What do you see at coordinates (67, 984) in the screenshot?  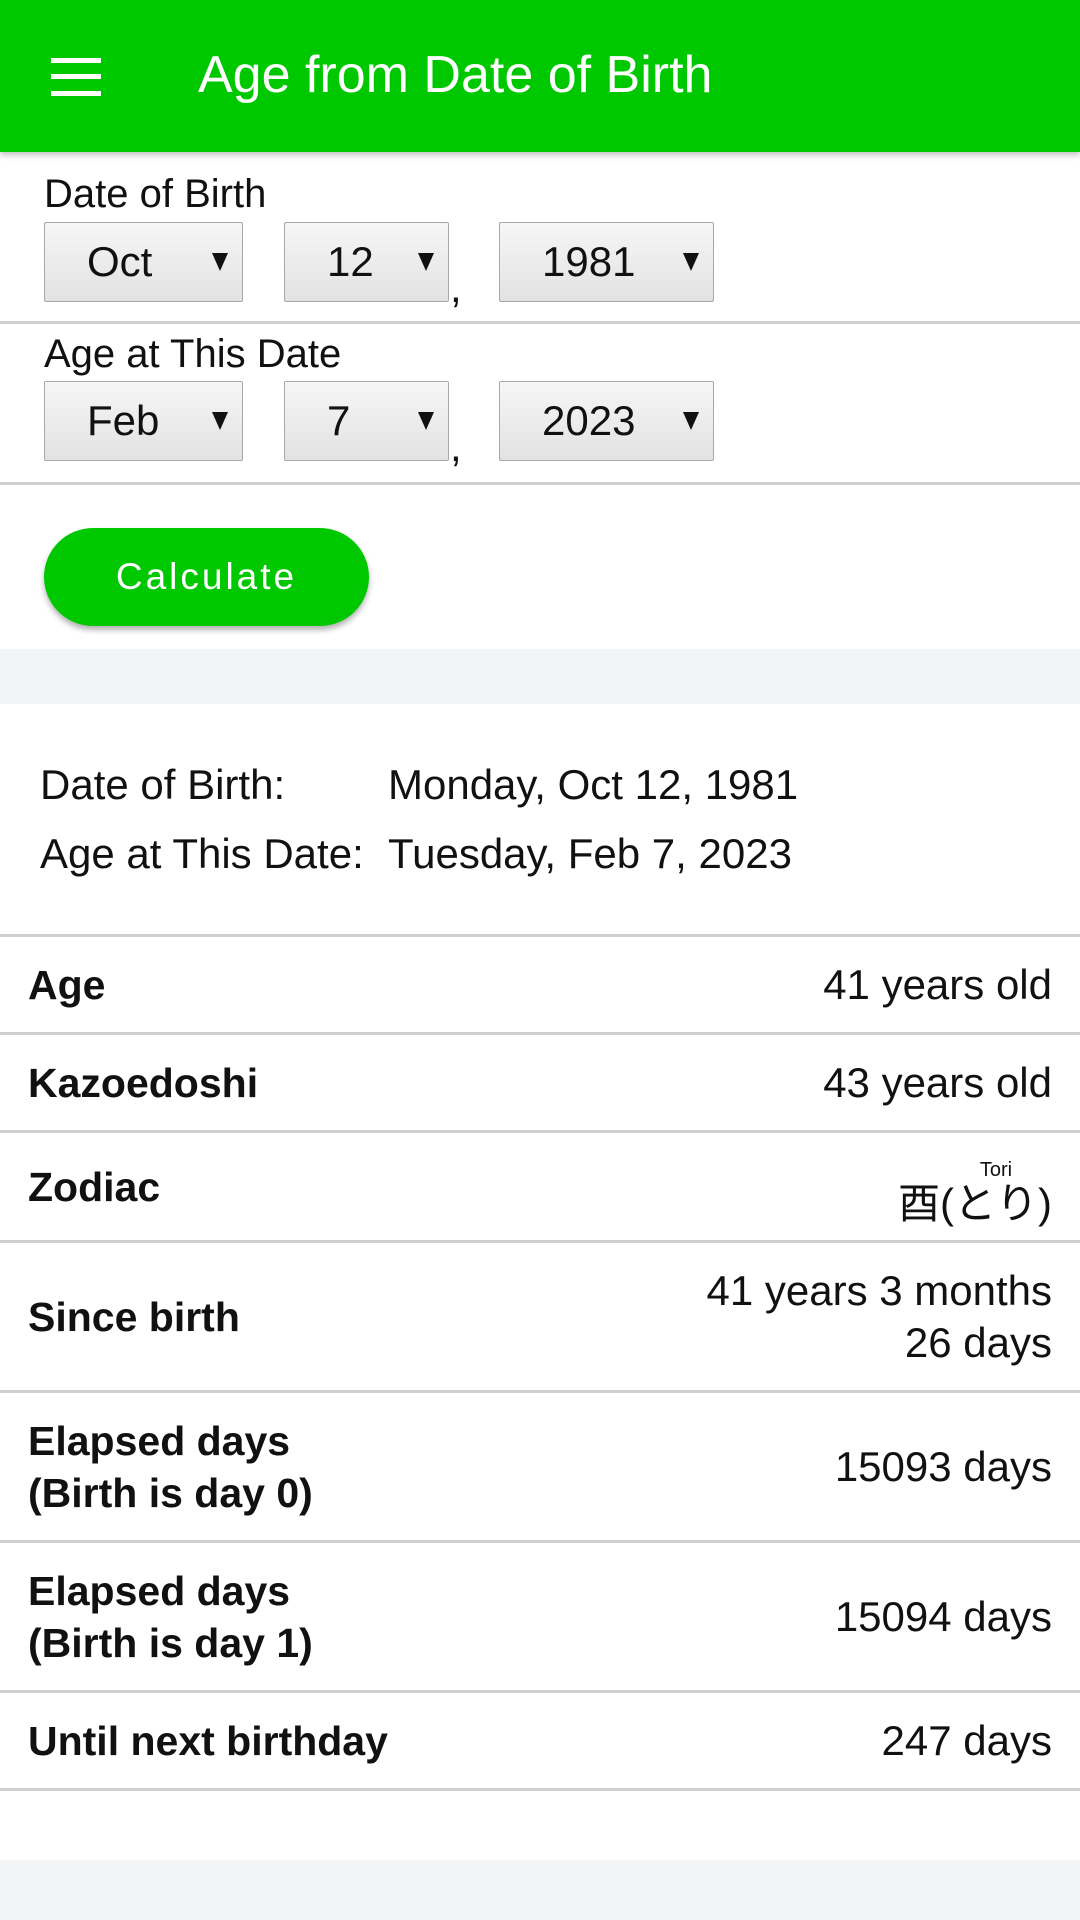 I see `result-label: Age` at bounding box center [67, 984].